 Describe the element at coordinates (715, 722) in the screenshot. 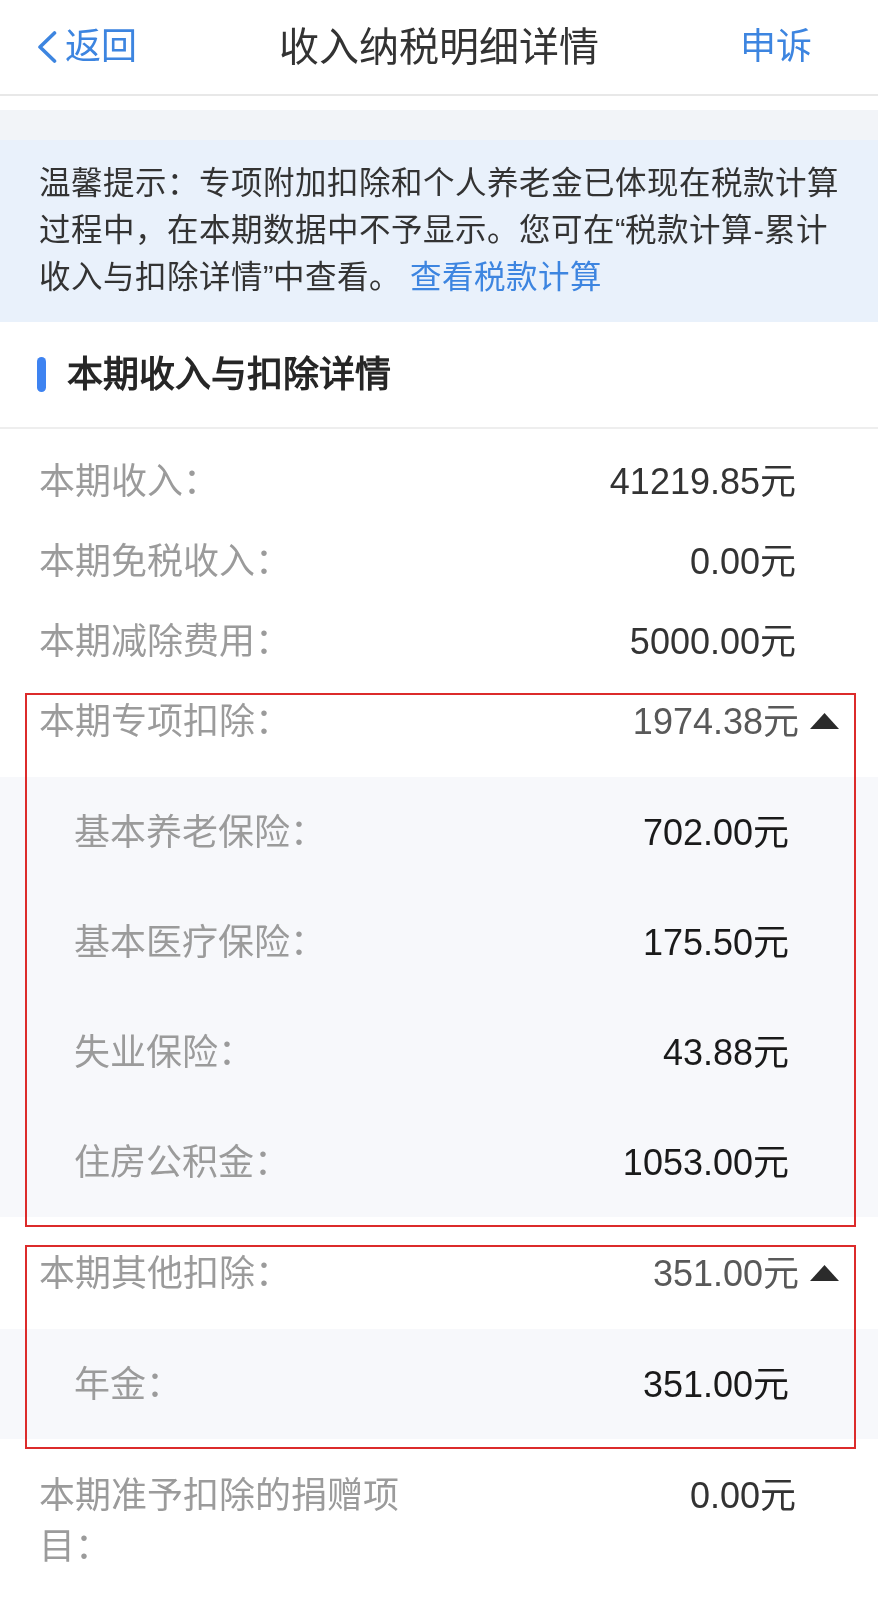

I see `row-value: 1974.38元` at that location.